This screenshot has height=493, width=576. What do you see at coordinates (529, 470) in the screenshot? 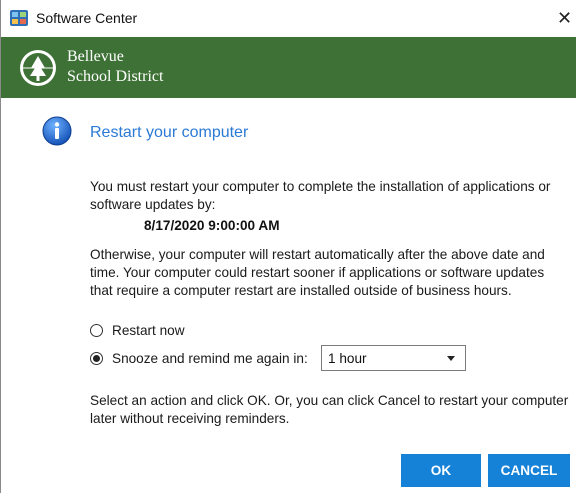
I see `cancel-button: CANCEL` at bounding box center [529, 470].